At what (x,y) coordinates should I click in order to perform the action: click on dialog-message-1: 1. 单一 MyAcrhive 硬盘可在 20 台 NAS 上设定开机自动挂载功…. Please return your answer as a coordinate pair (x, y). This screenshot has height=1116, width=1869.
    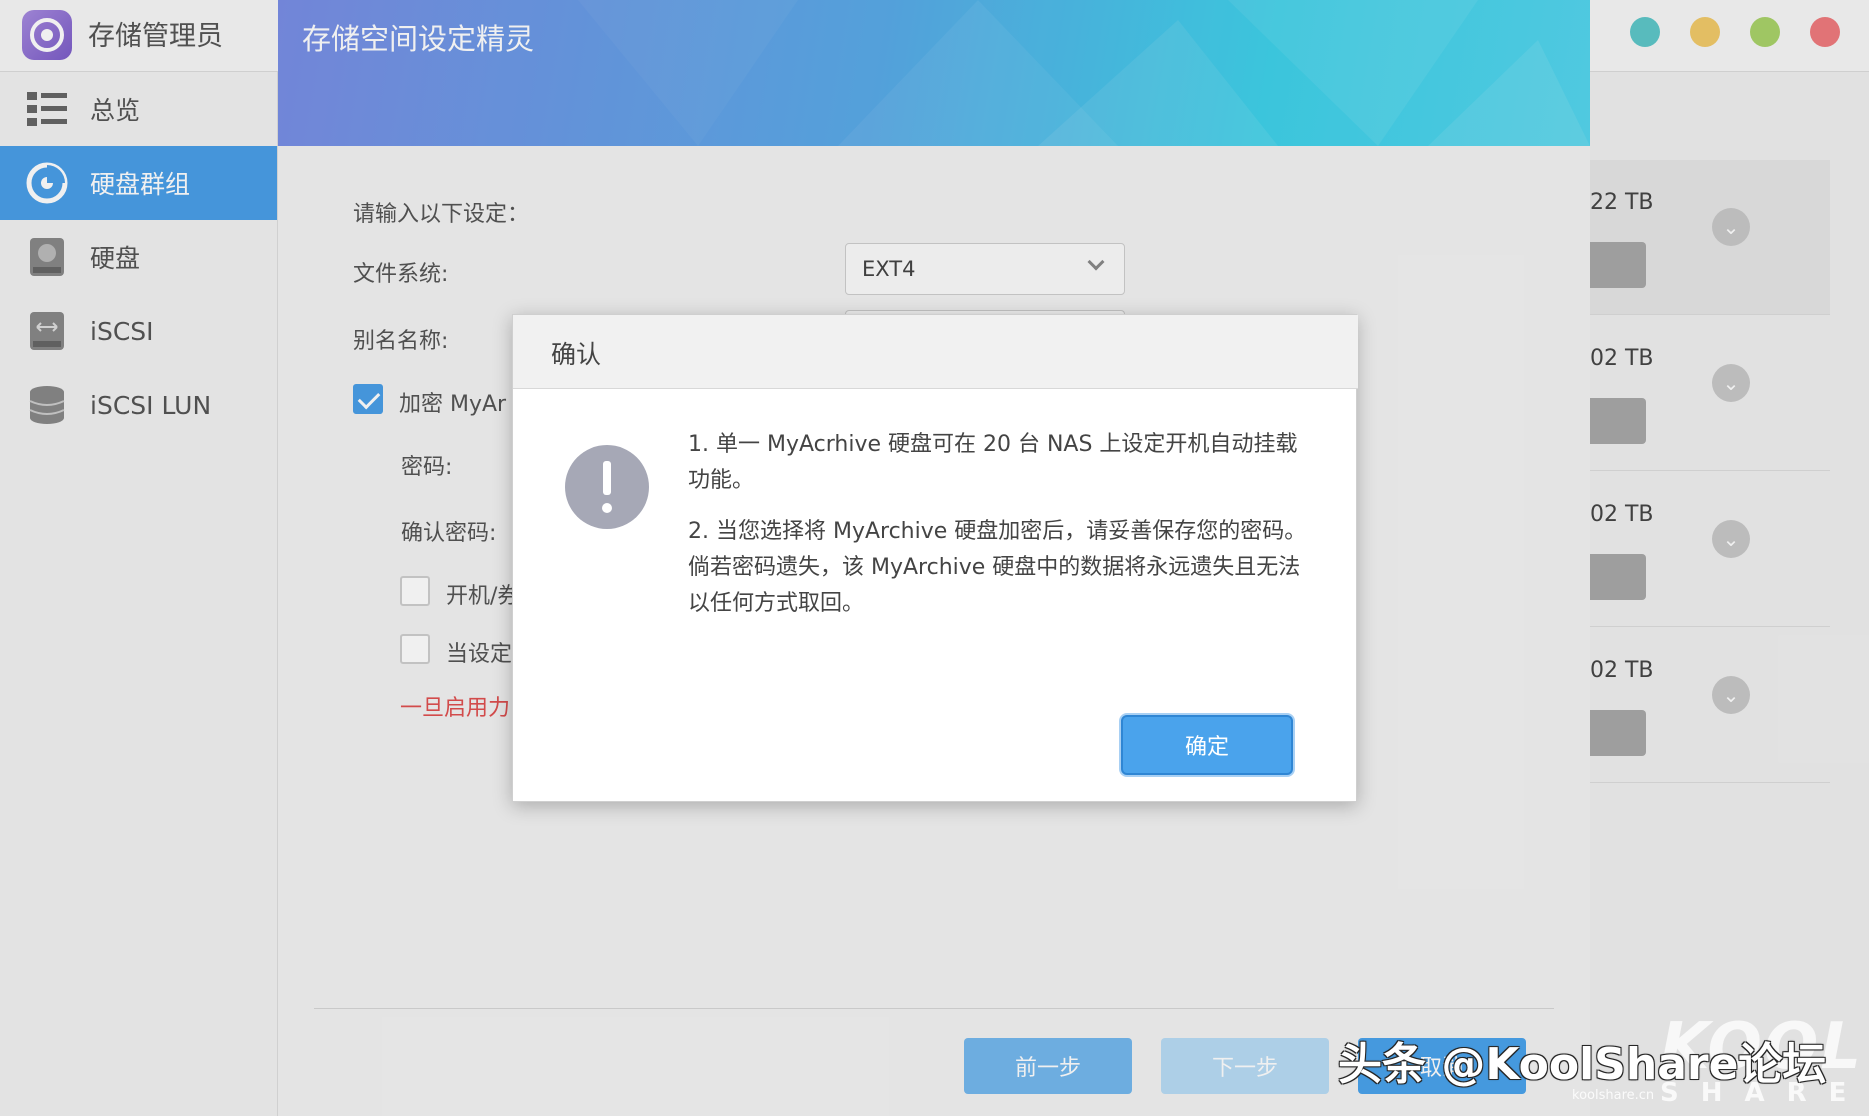
    Looking at the image, I should click on (993, 462).